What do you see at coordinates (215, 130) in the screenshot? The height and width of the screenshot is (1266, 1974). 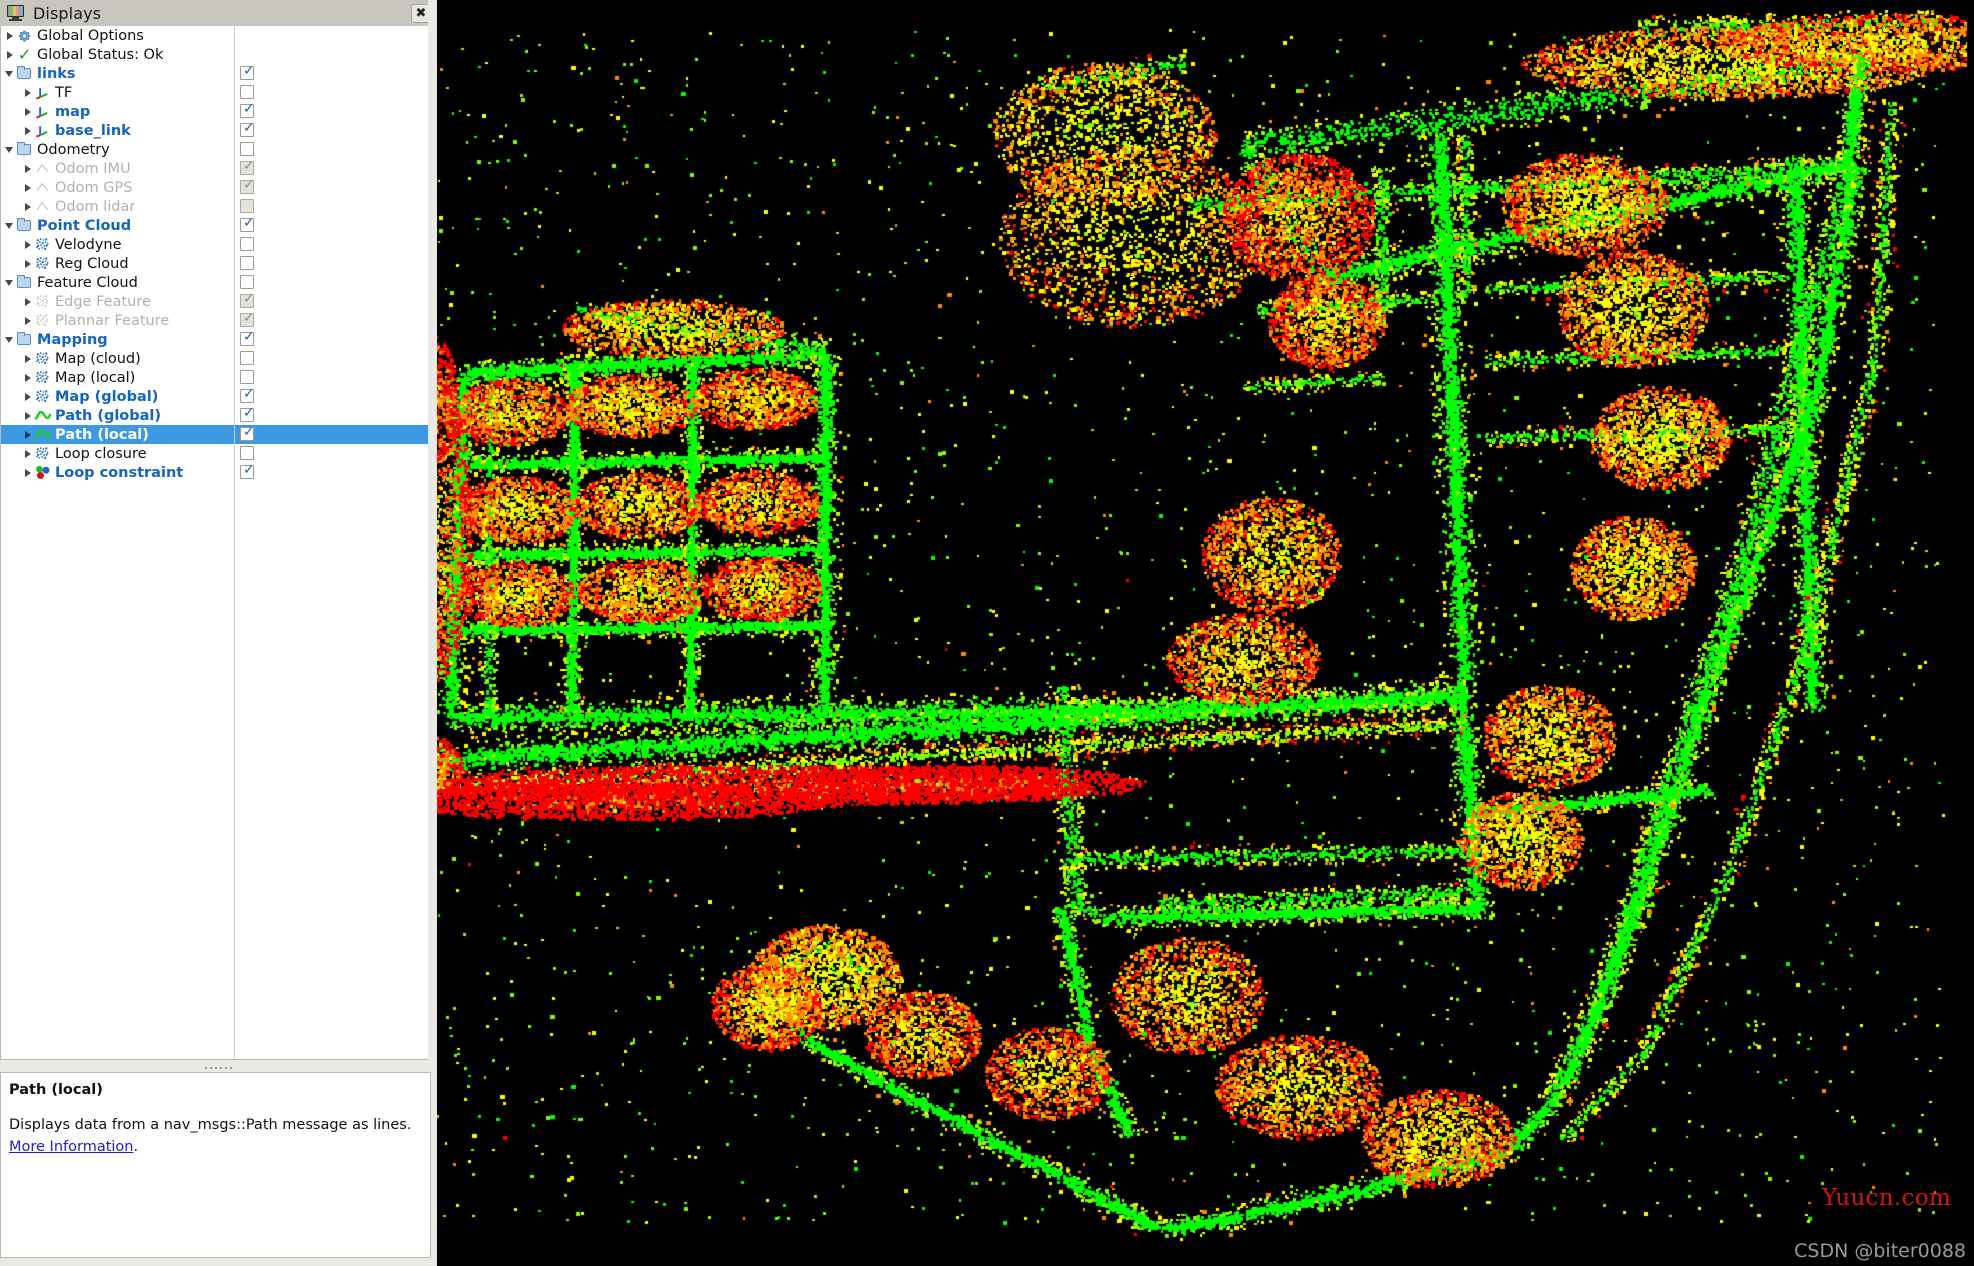 I see `tree-item-base-link: base_link ✓` at bounding box center [215, 130].